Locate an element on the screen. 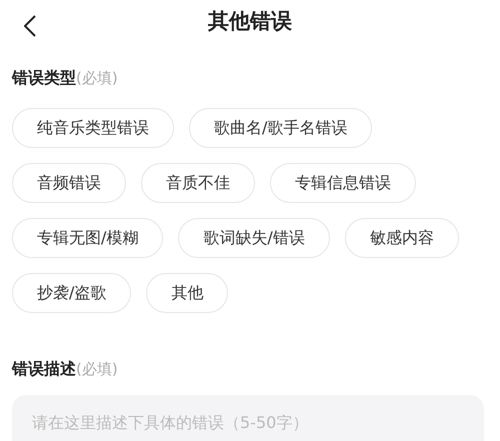 This screenshot has width=500, height=441. error-type-chip: 纯音乐类型错误 is located at coordinates (93, 128).